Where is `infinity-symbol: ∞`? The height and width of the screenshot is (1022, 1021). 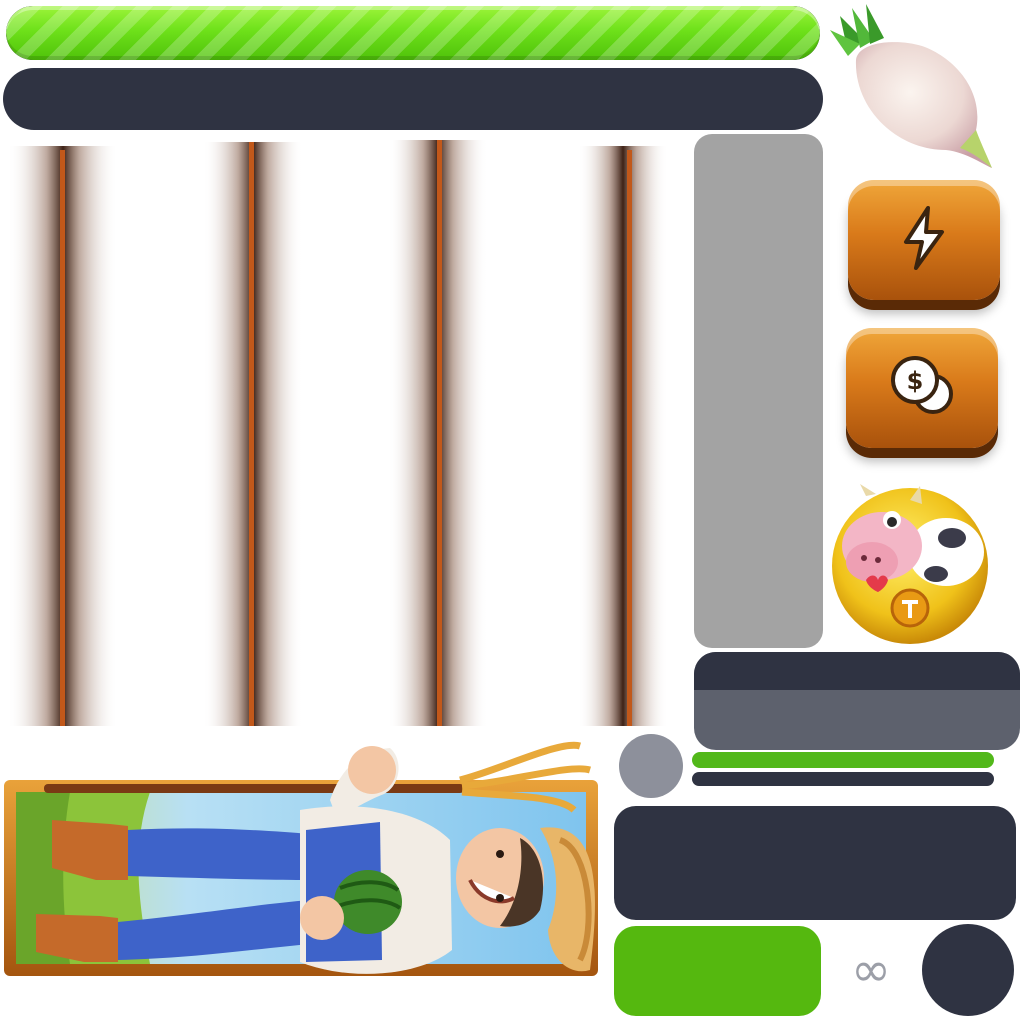 infinity-symbol: ∞ is located at coordinates (871, 970).